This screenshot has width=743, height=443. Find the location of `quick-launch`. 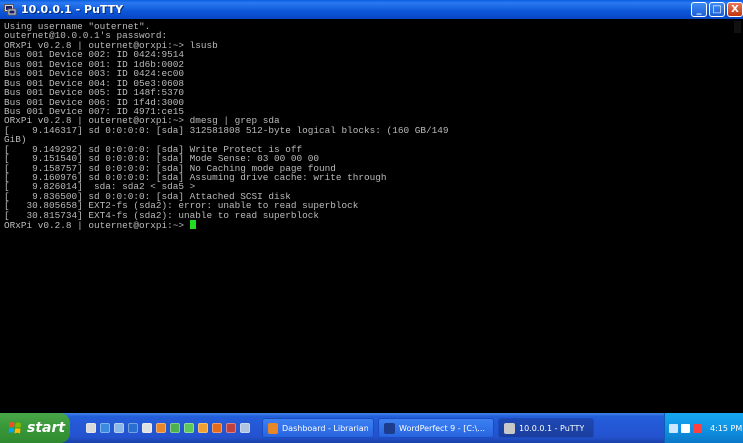

quick-launch is located at coordinates (170, 428).